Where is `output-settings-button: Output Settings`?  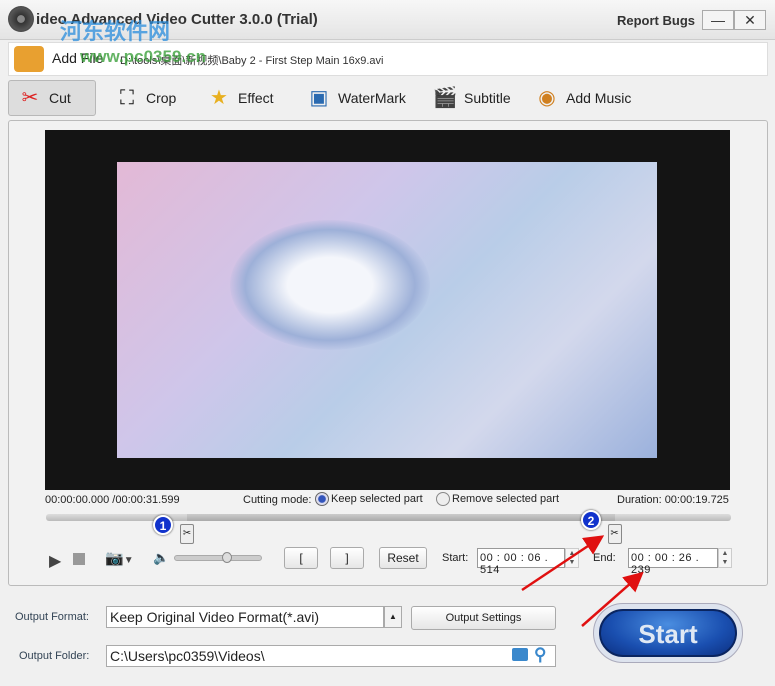
output-settings-button: Output Settings is located at coordinates (483, 618).